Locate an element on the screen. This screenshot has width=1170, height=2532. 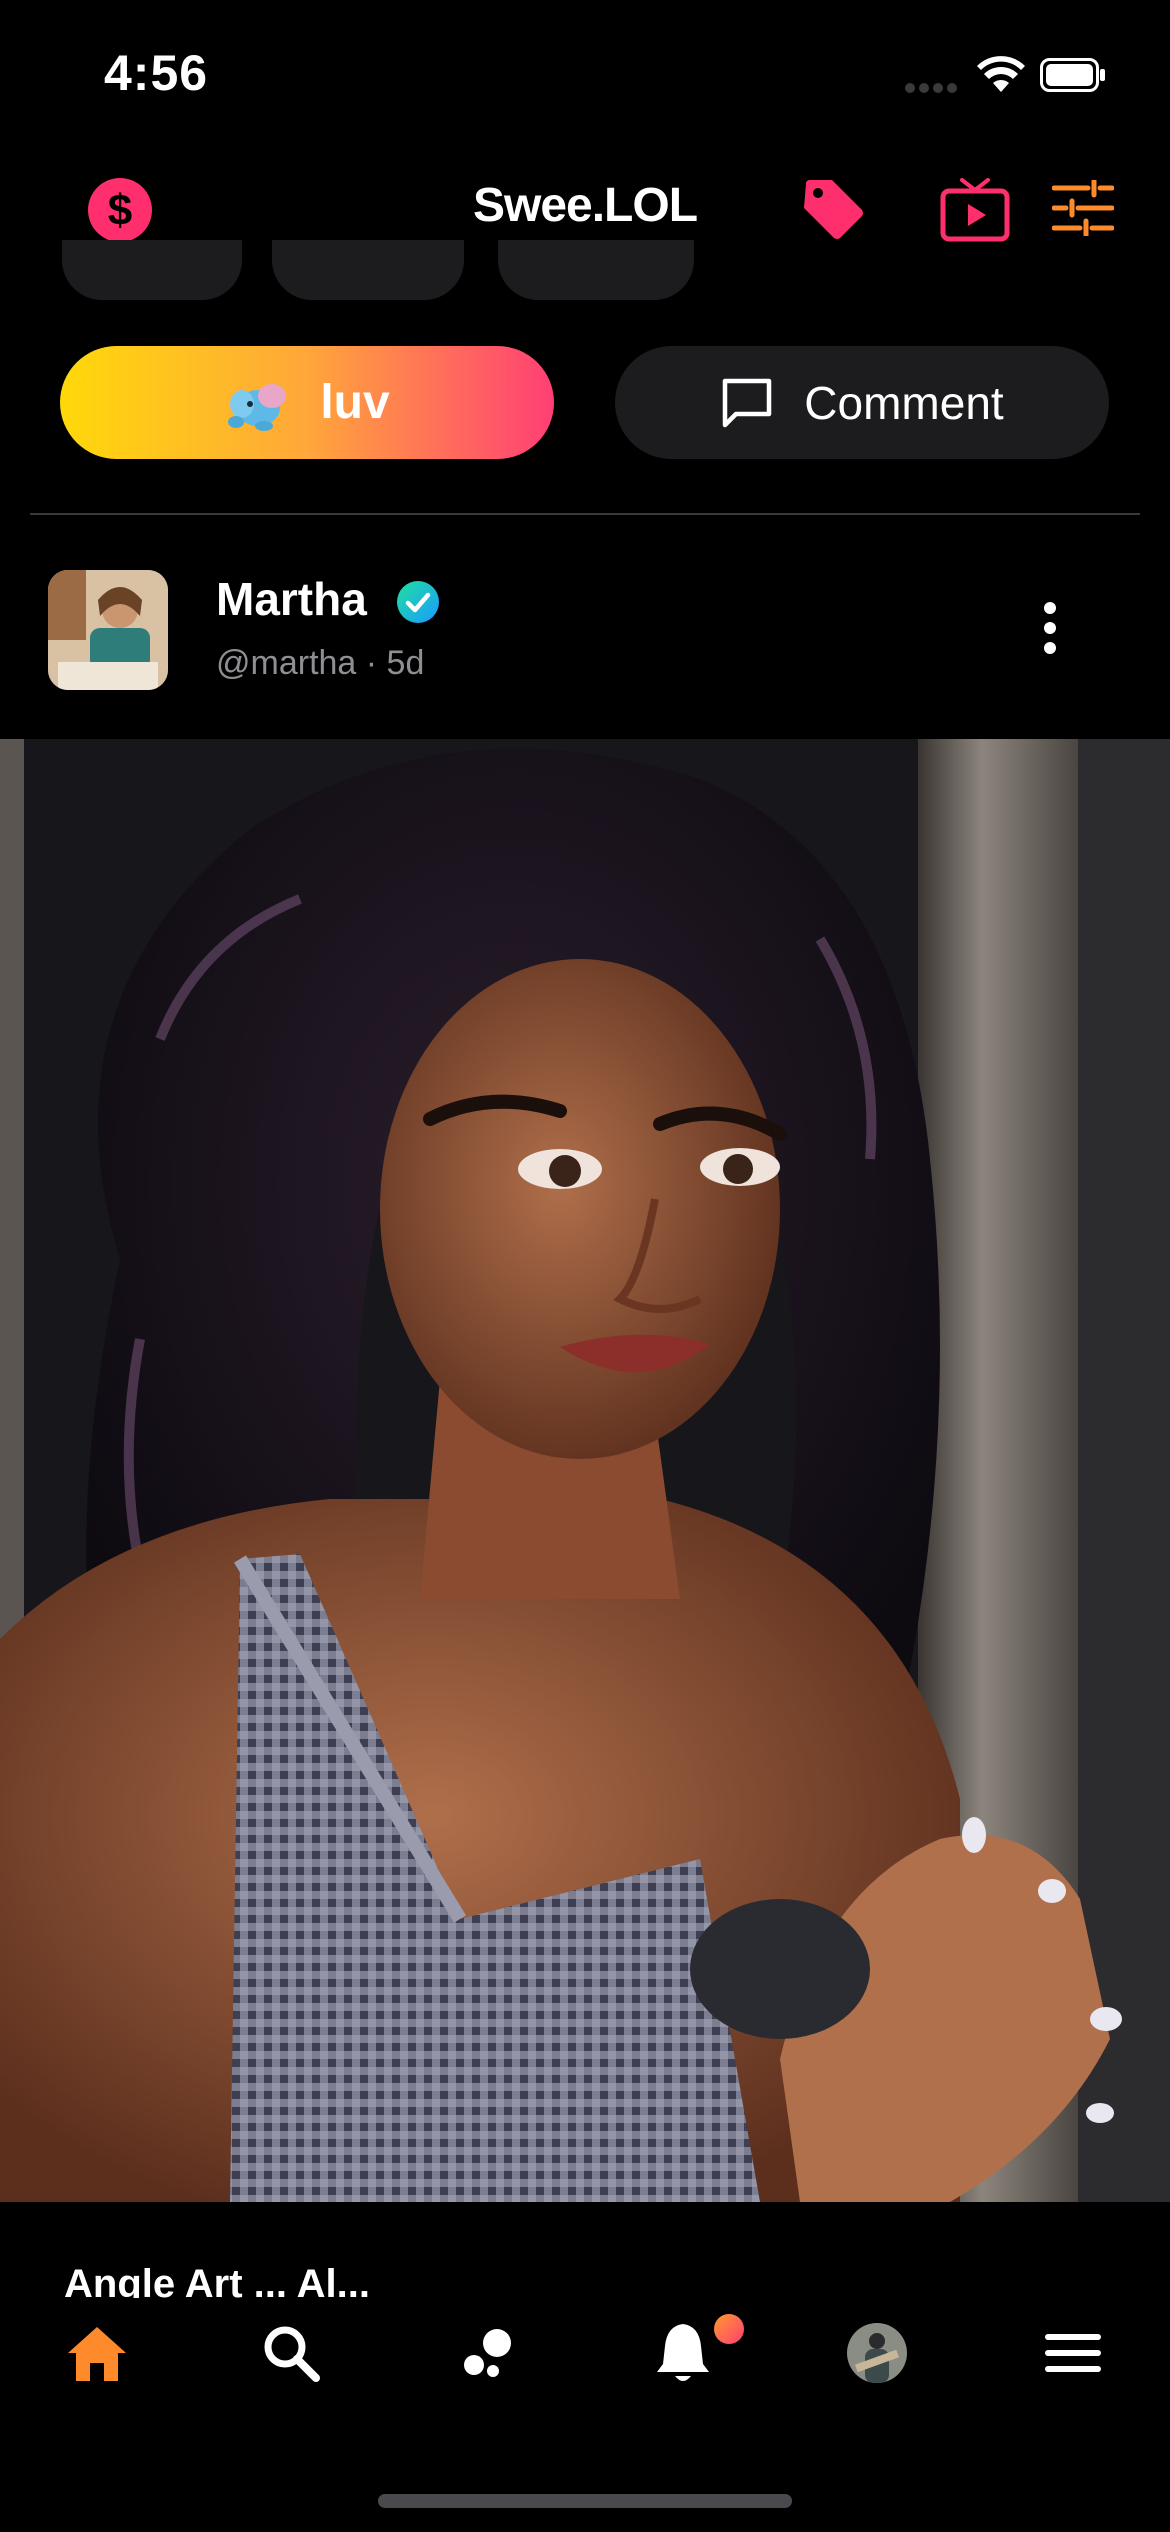
cellular-signal-icon is located at coordinates (934, 87).